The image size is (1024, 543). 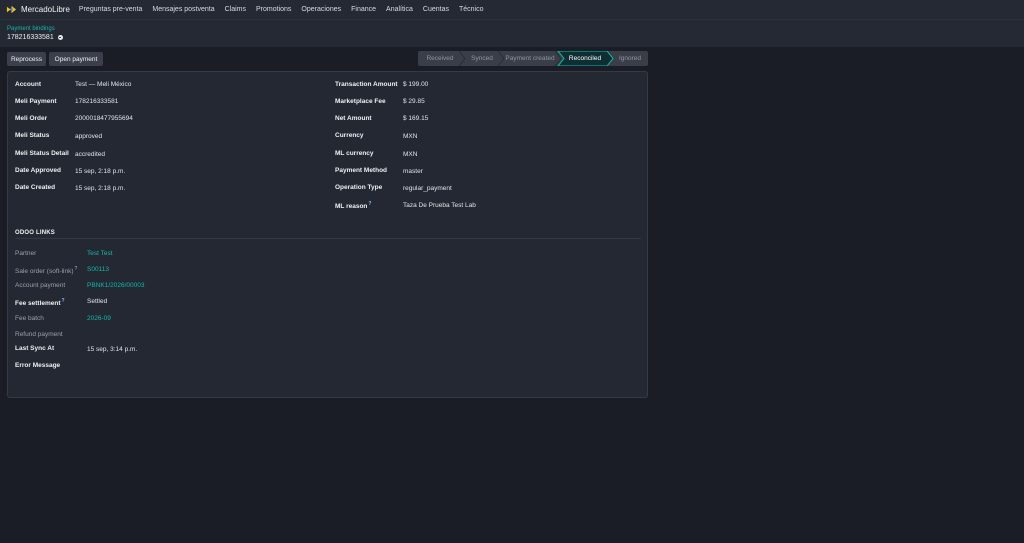 I want to click on net-amount-label: Net Amount, so click(x=353, y=118).